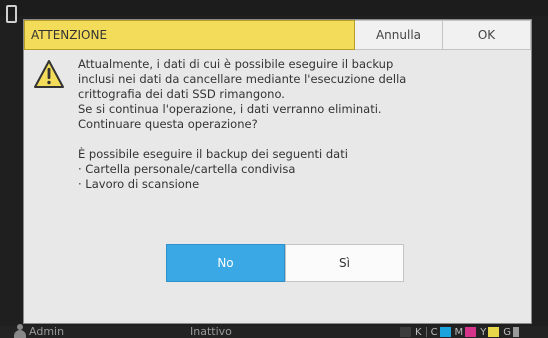  I want to click on device-status: Inattivo, so click(211, 331).